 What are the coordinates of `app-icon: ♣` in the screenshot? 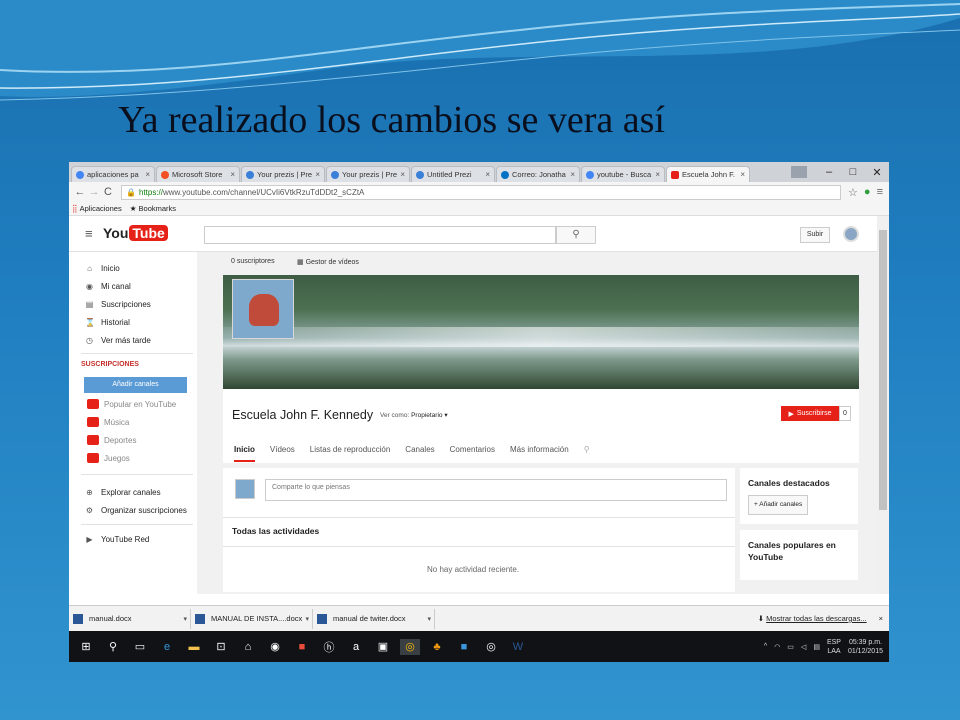 It's located at (437, 647).